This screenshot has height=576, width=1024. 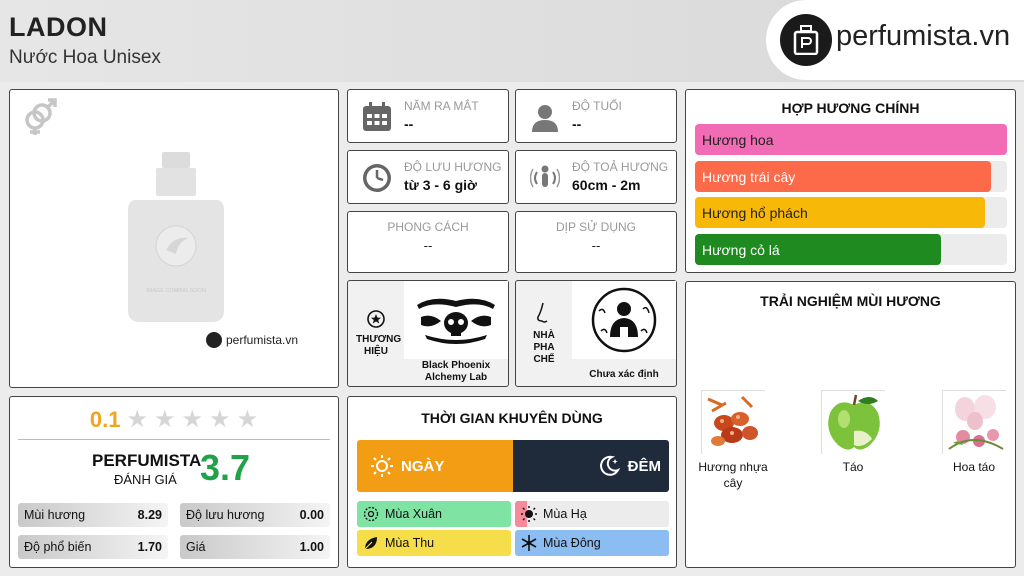 What do you see at coordinates (196, 547) in the screenshot?
I see `metric-label: Giá` at bounding box center [196, 547].